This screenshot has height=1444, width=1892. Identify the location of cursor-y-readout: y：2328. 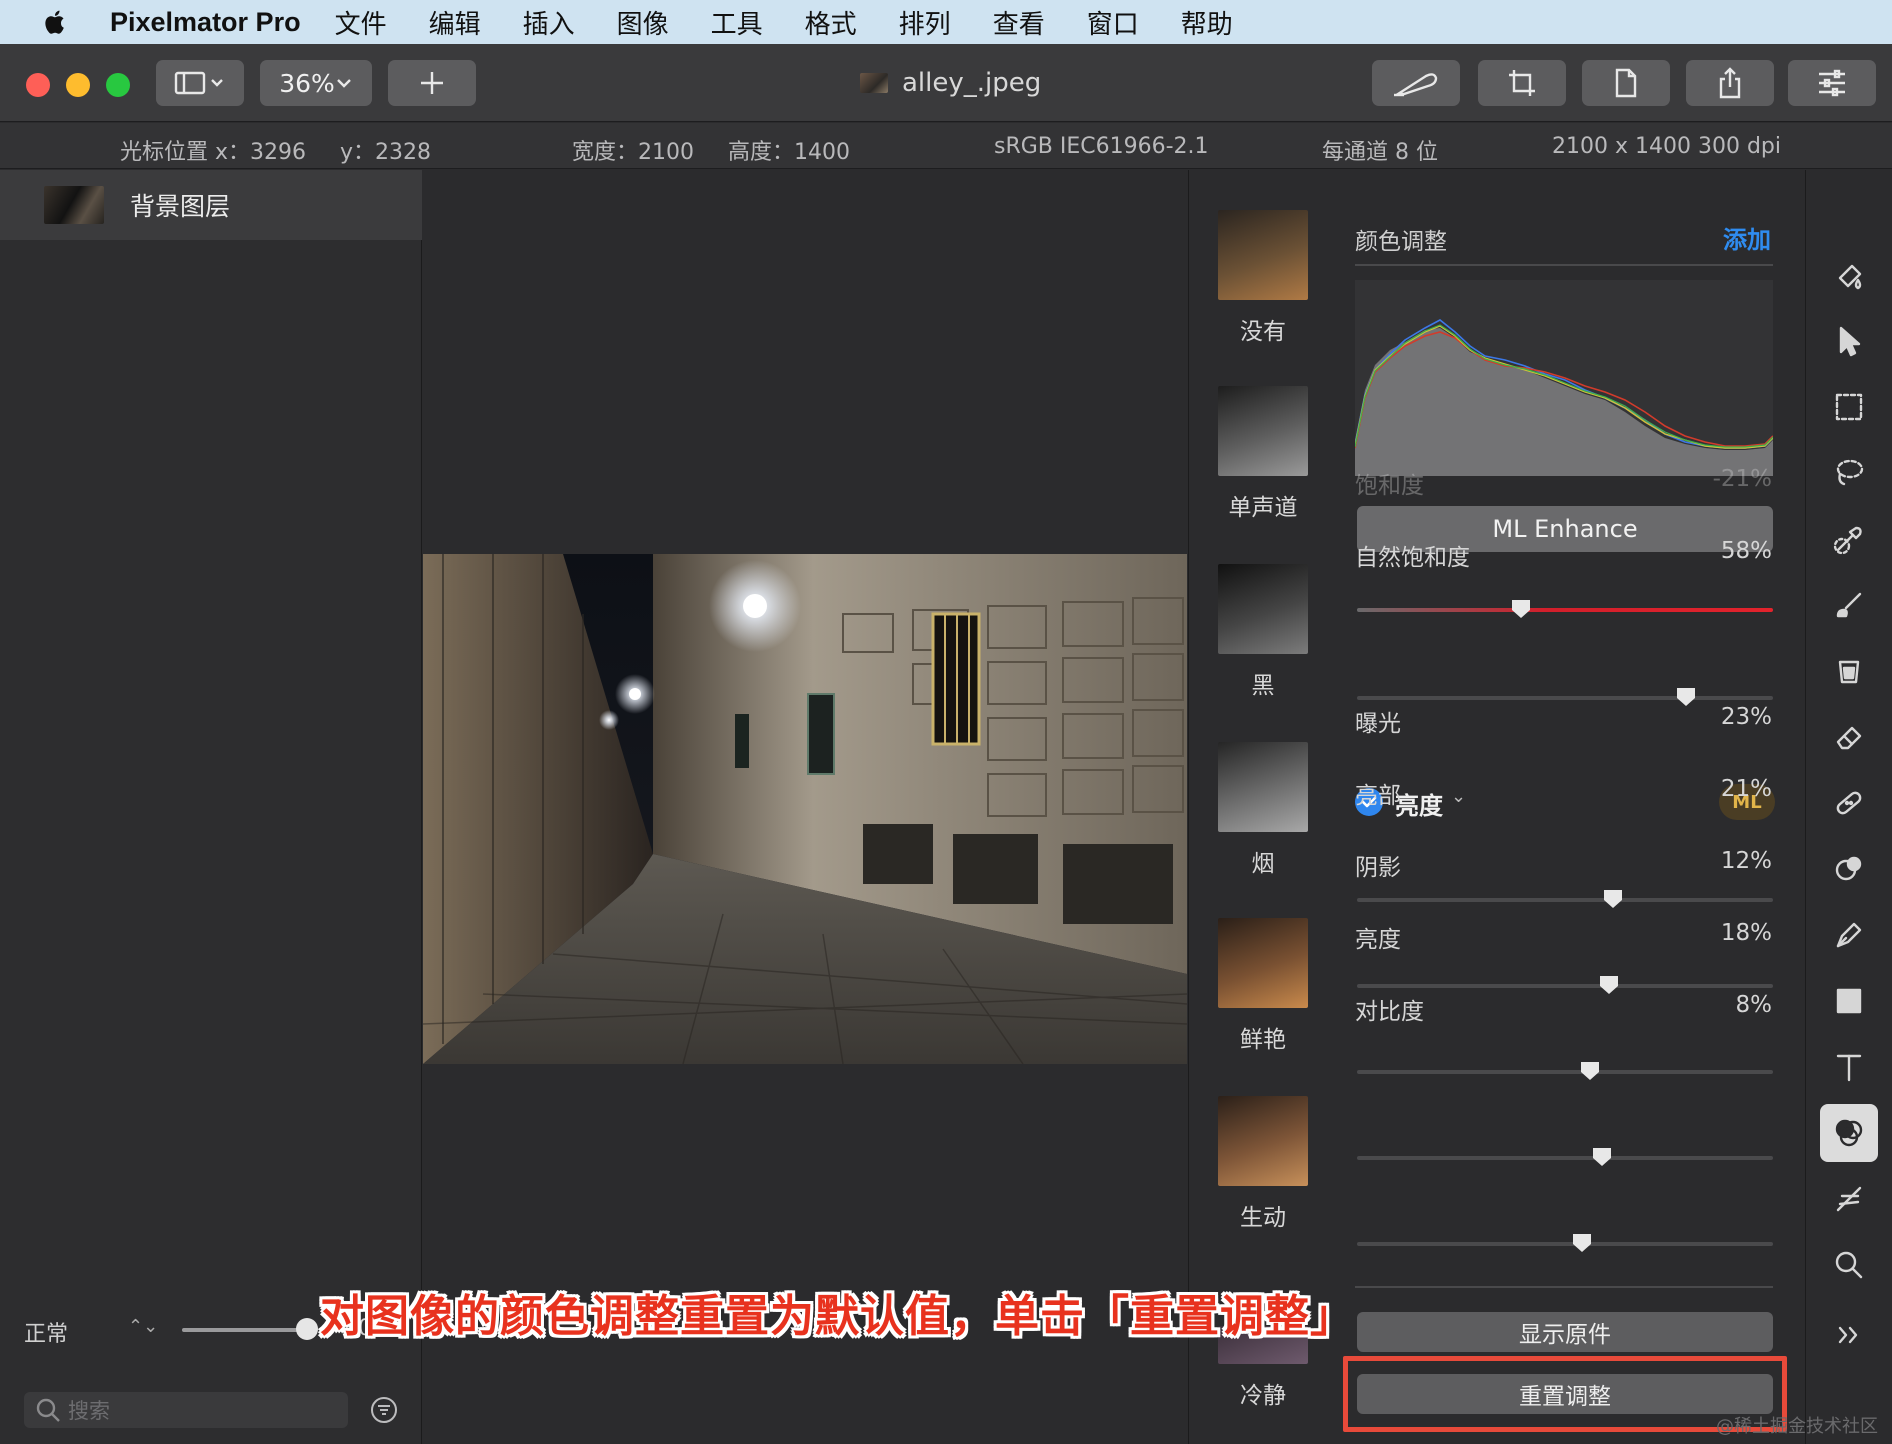
(386, 152).